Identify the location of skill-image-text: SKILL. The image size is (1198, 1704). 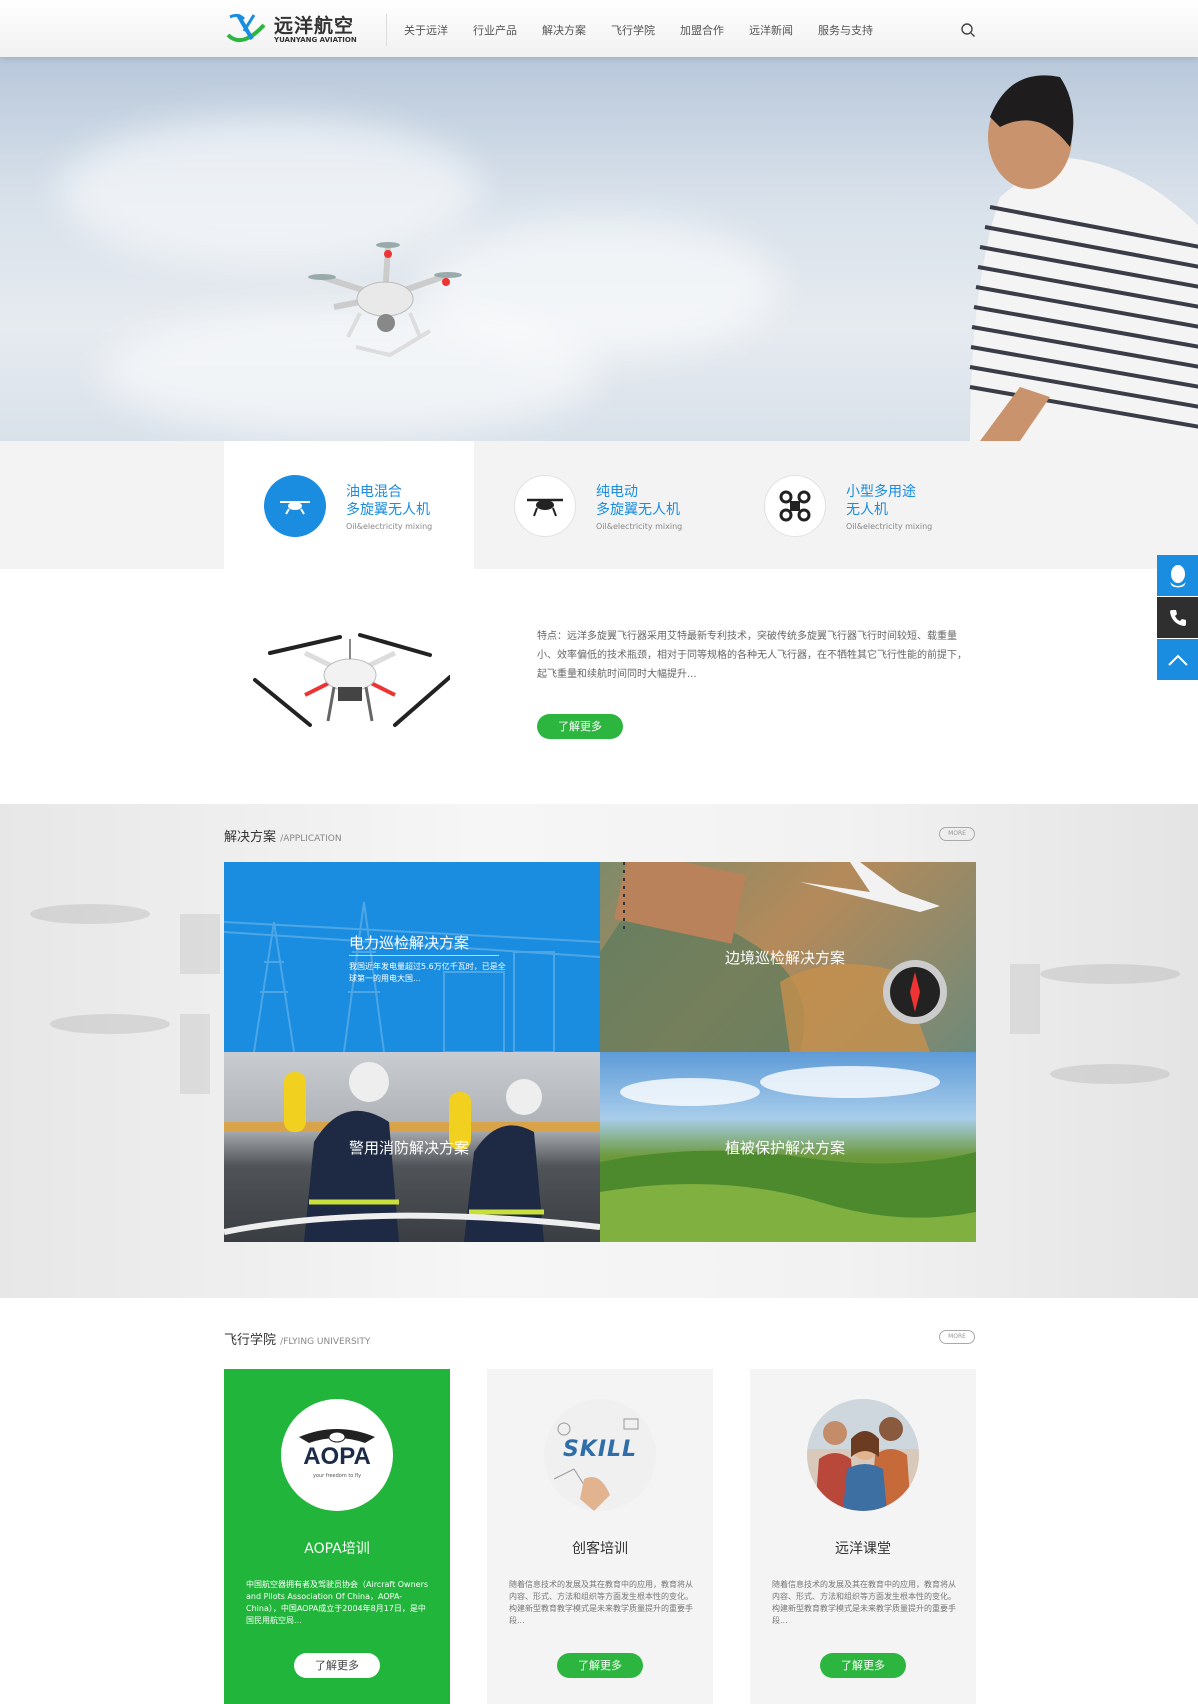
(600, 1449).